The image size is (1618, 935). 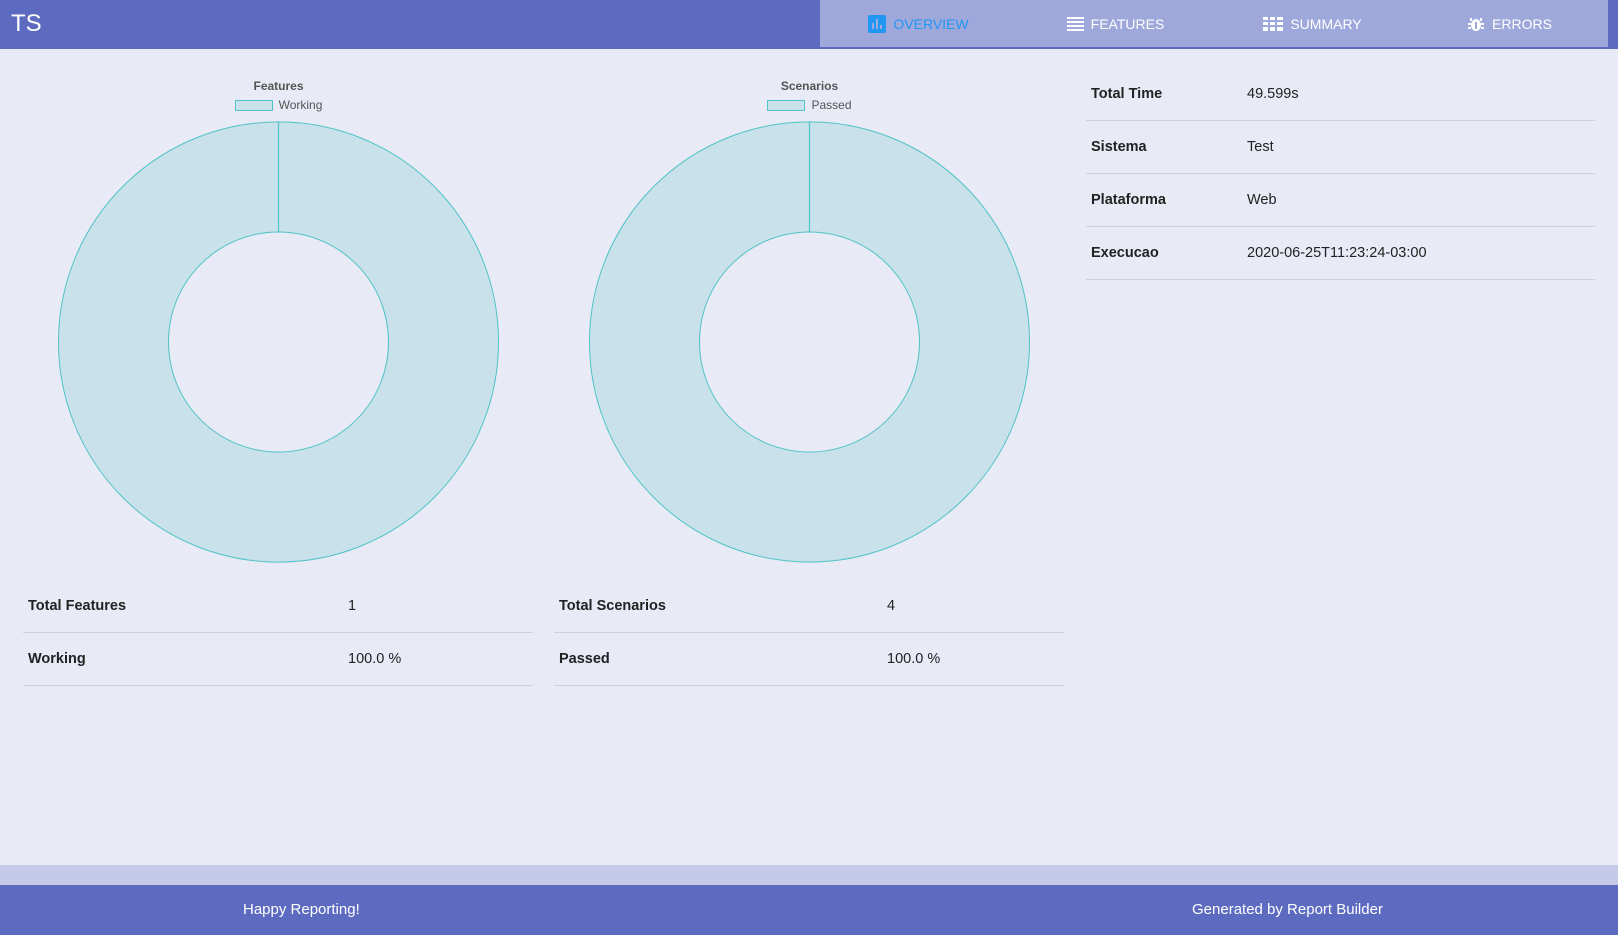 What do you see at coordinates (809, 875) in the screenshot?
I see `footer-band` at bounding box center [809, 875].